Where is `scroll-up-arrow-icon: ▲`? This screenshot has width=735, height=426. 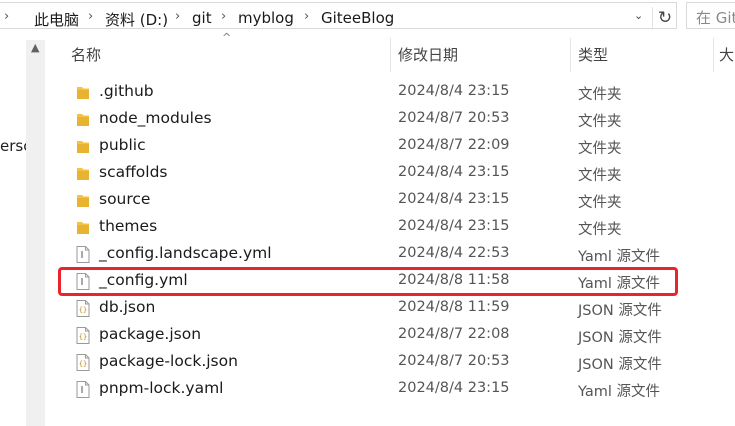 scroll-up-arrow-icon: ▲ is located at coordinates (35, 47).